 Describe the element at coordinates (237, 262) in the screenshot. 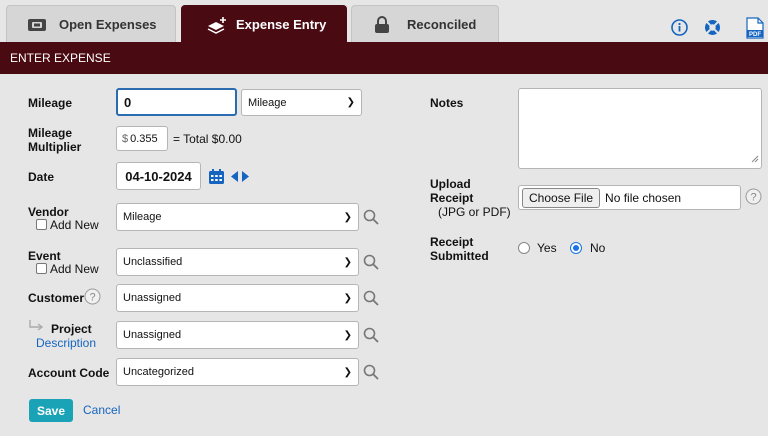

I see `event-select: Unclassified ❯` at that location.